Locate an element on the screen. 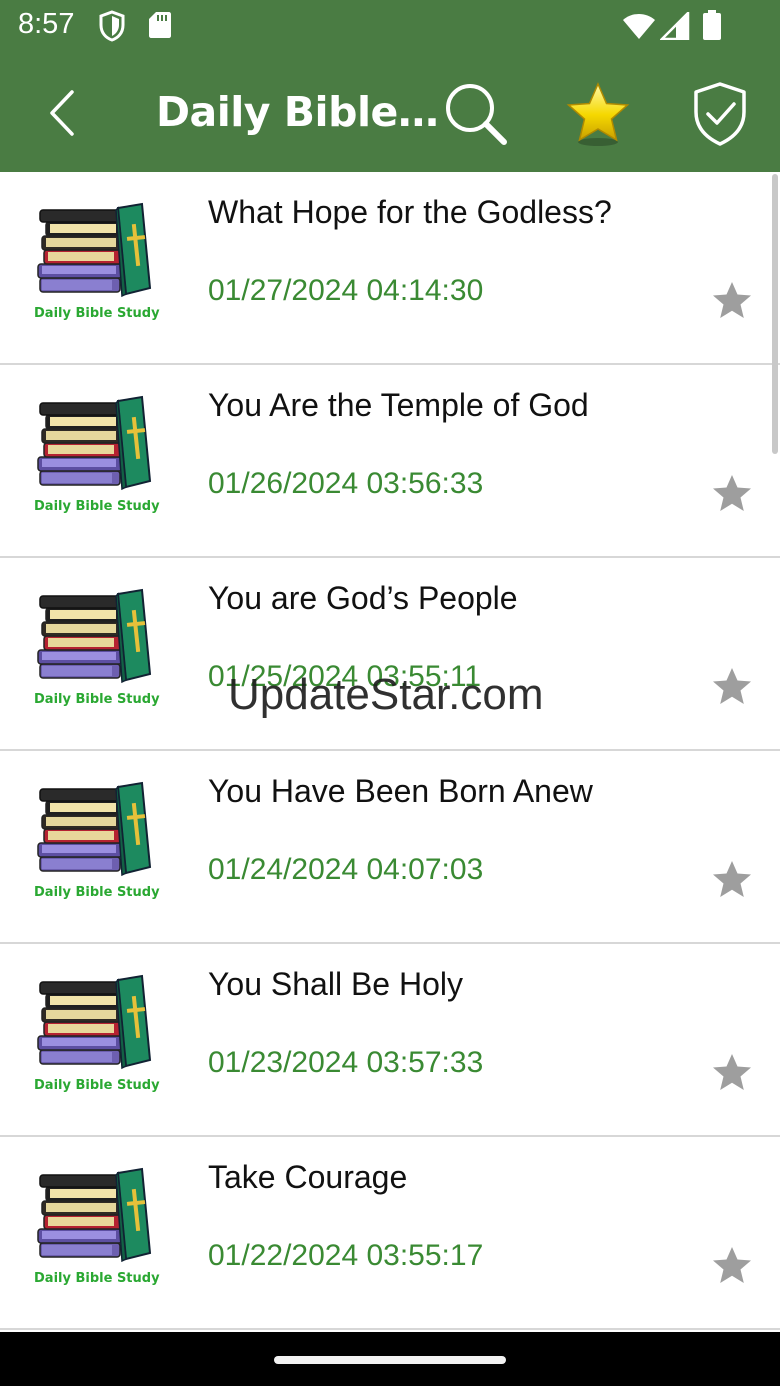  watermark-text: UpdateStar.com is located at coordinates (386, 694).